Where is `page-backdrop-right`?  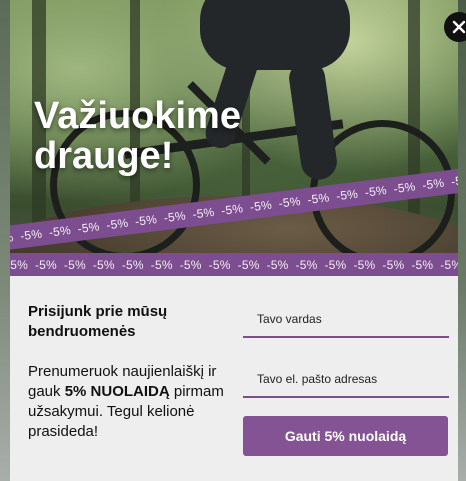
page-backdrop-right is located at coordinates (462, 240).